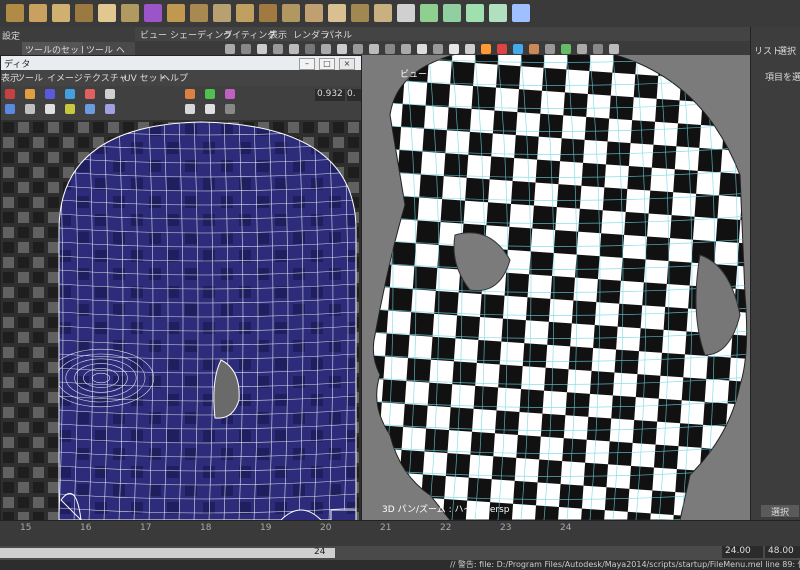  I want to click on range-bar, so click(167, 553).